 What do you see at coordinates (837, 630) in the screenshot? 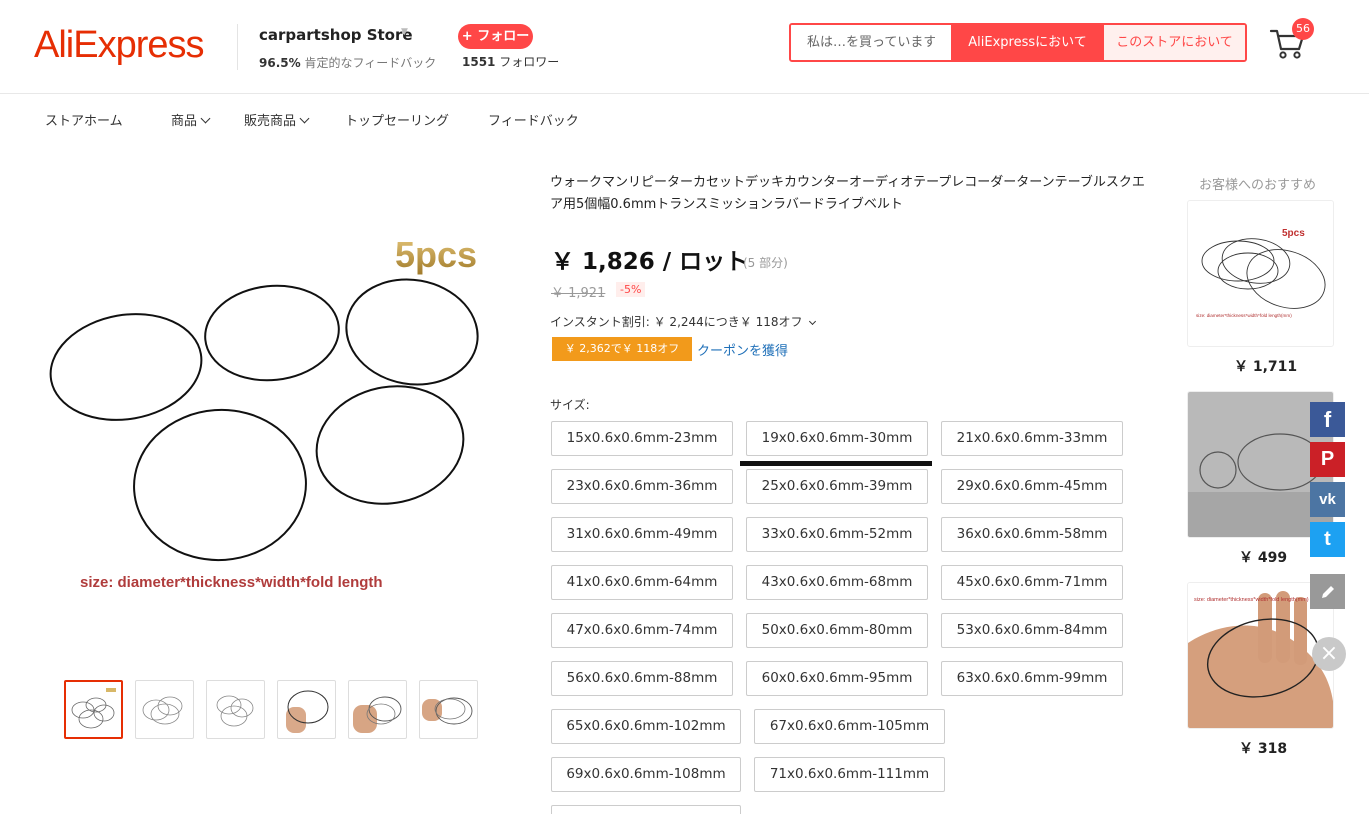
I see `size-option: 50x0.6x0.6mm-80mm` at bounding box center [837, 630].